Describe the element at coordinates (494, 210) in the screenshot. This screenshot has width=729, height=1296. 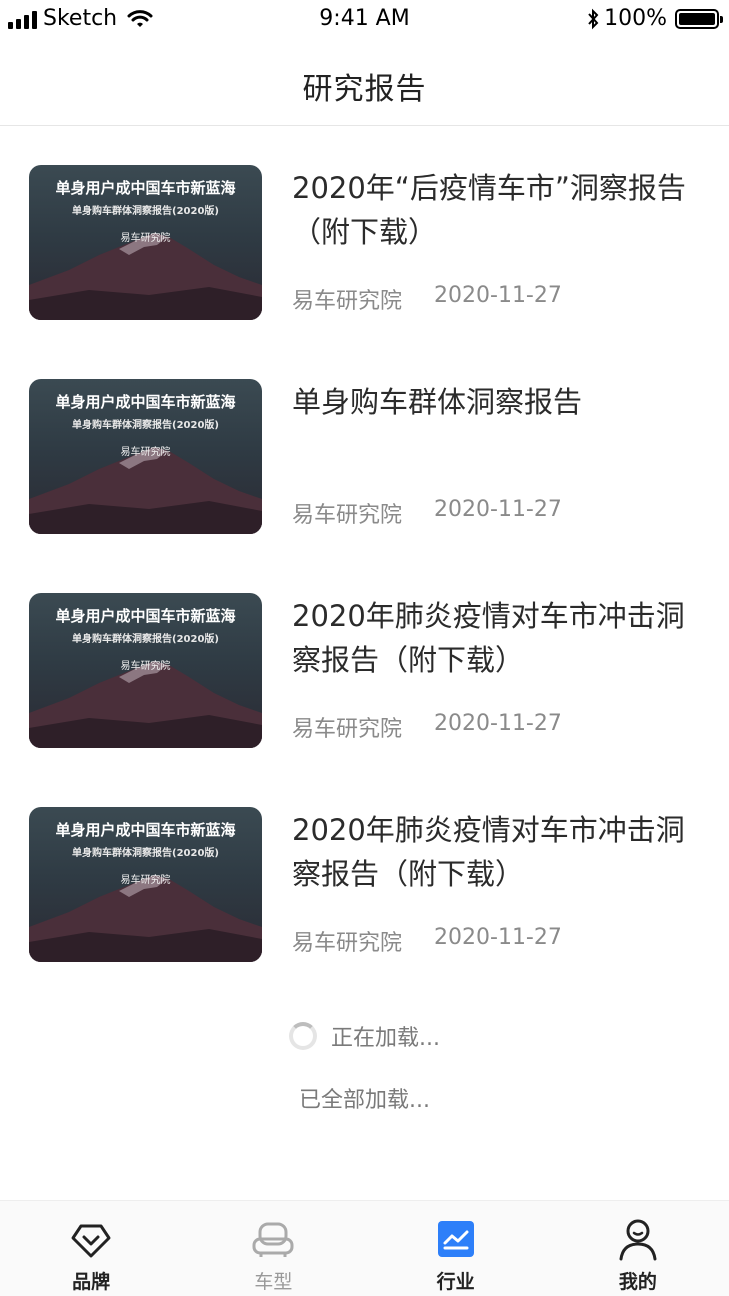
I see `report-title: 2020年“后疫情车市”洞察报告（附下载）` at that location.